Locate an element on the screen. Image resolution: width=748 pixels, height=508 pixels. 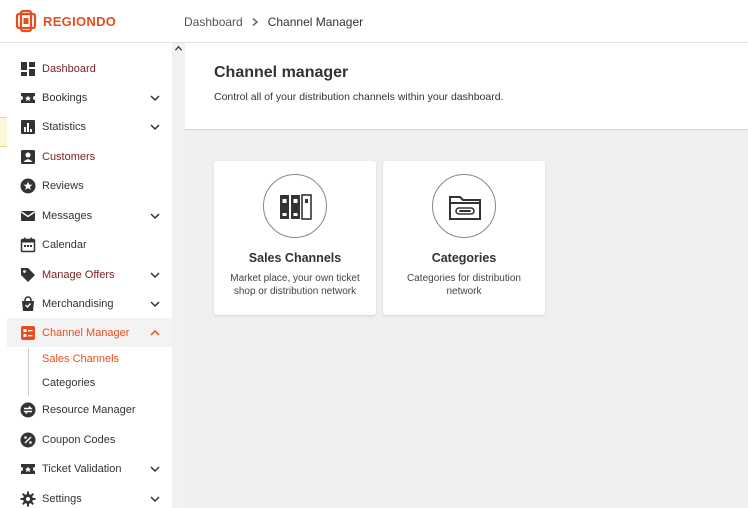
dashboard-icon is located at coordinates (28, 68).